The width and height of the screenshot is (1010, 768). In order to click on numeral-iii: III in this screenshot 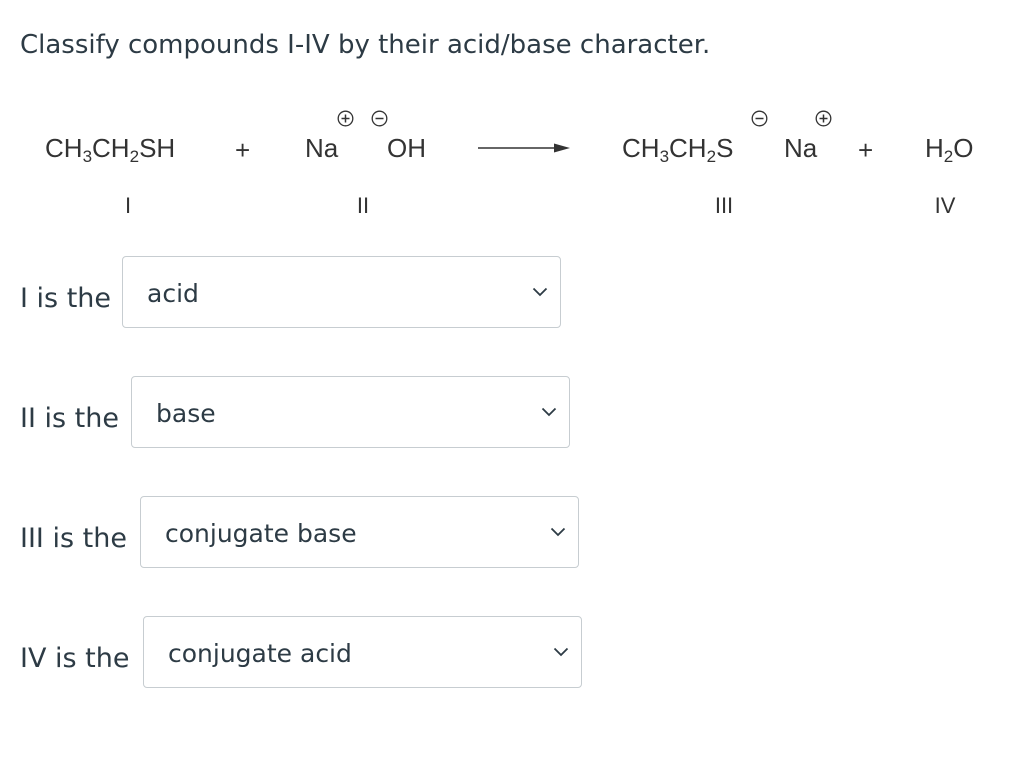, I will do `click(724, 205)`.